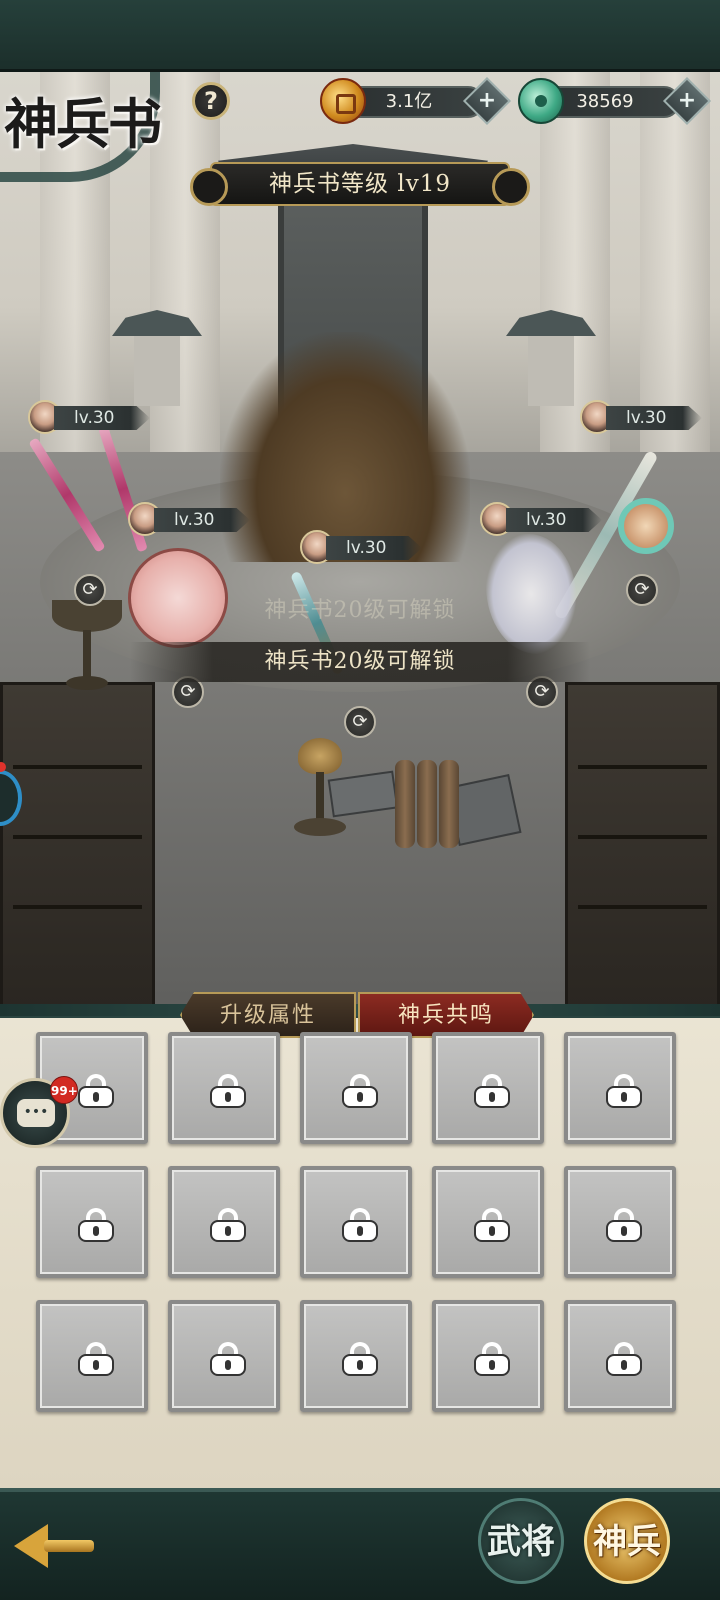 This screenshot has height=1600, width=720. Describe the element at coordinates (430, 805) in the screenshot. I see `scroll-bundle` at that location.